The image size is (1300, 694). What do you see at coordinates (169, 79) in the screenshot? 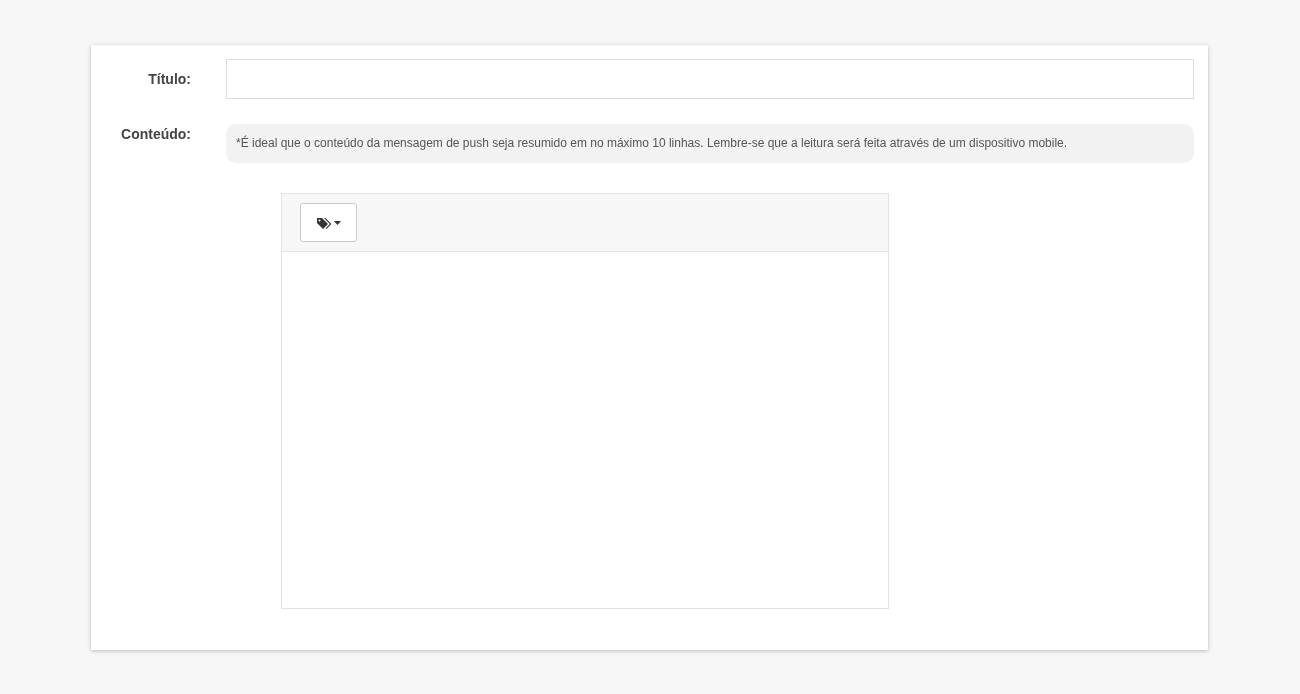
I see `field-label: Título:` at bounding box center [169, 79].